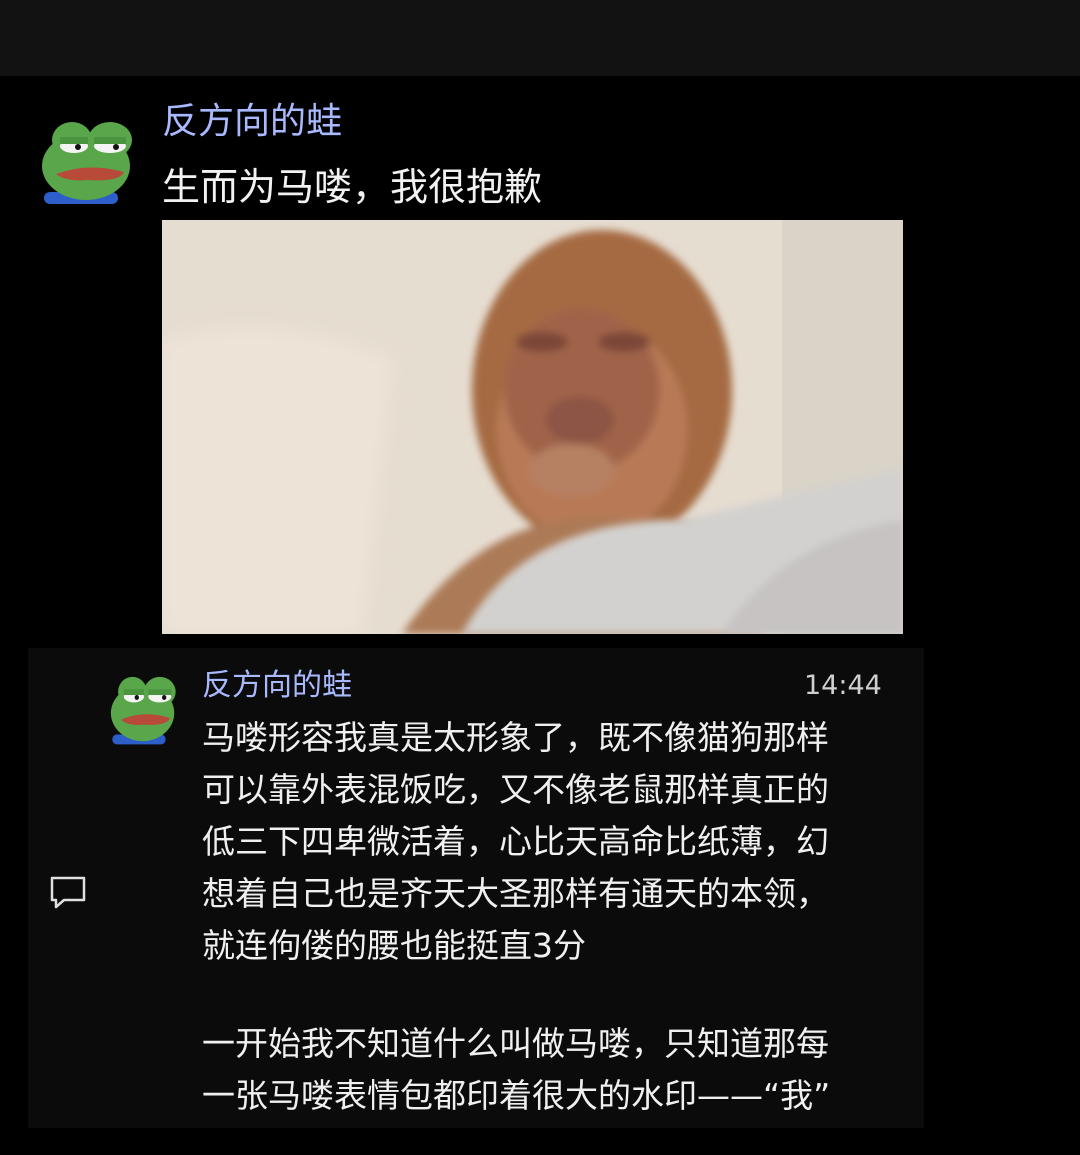 The width and height of the screenshot is (1080, 1155). What do you see at coordinates (352, 187) in the screenshot?
I see `post-text: 生而为马喽，我很抱歉` at bounding box center [352, 187].